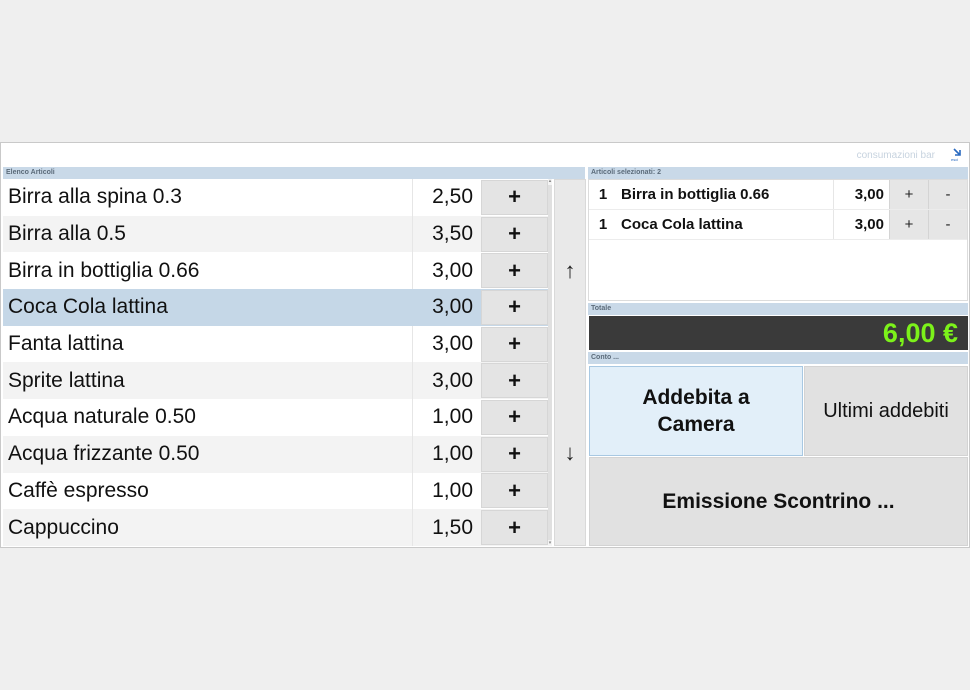 The image size is (970, 690). What do you see at coordinates (104, 270) in the screenshot?
I see `article-name: Birra in bottiglia 0.66` at bounding box center [104, 270].